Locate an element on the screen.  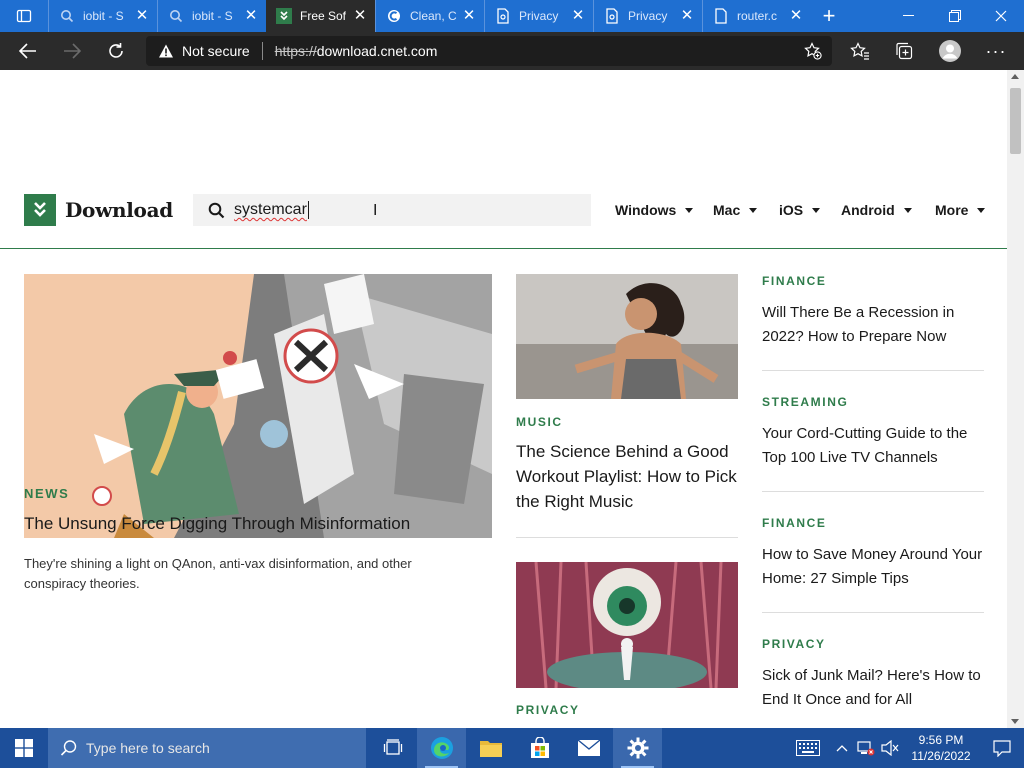
browser-tab-active: Free Sof ✕ is located at coordinates (320, 16).